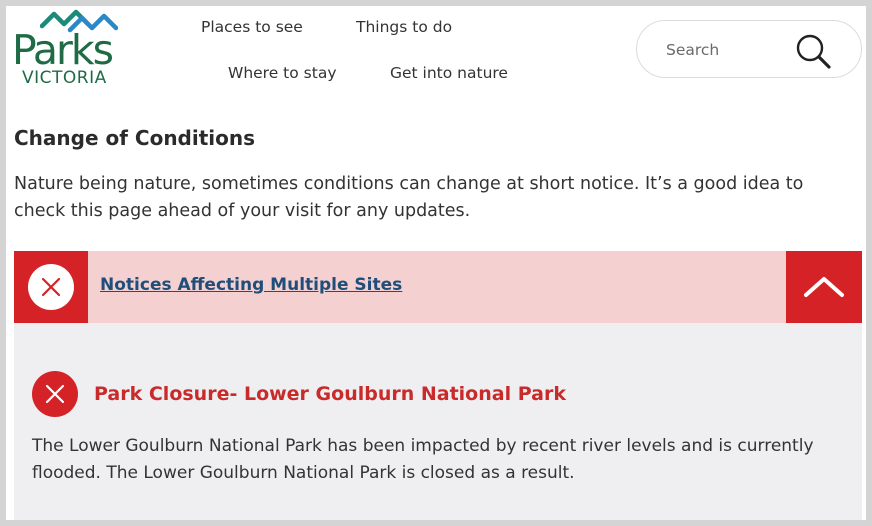 The width and height of the screenshot is (872, 526). I want to click on chevron-up-icon, so click(824, 287).